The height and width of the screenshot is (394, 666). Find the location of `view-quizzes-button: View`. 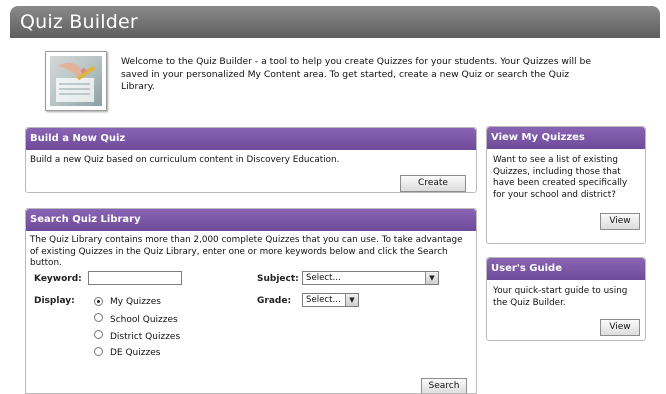

view-quizzes-button: View is located at coordinates (620, 221).